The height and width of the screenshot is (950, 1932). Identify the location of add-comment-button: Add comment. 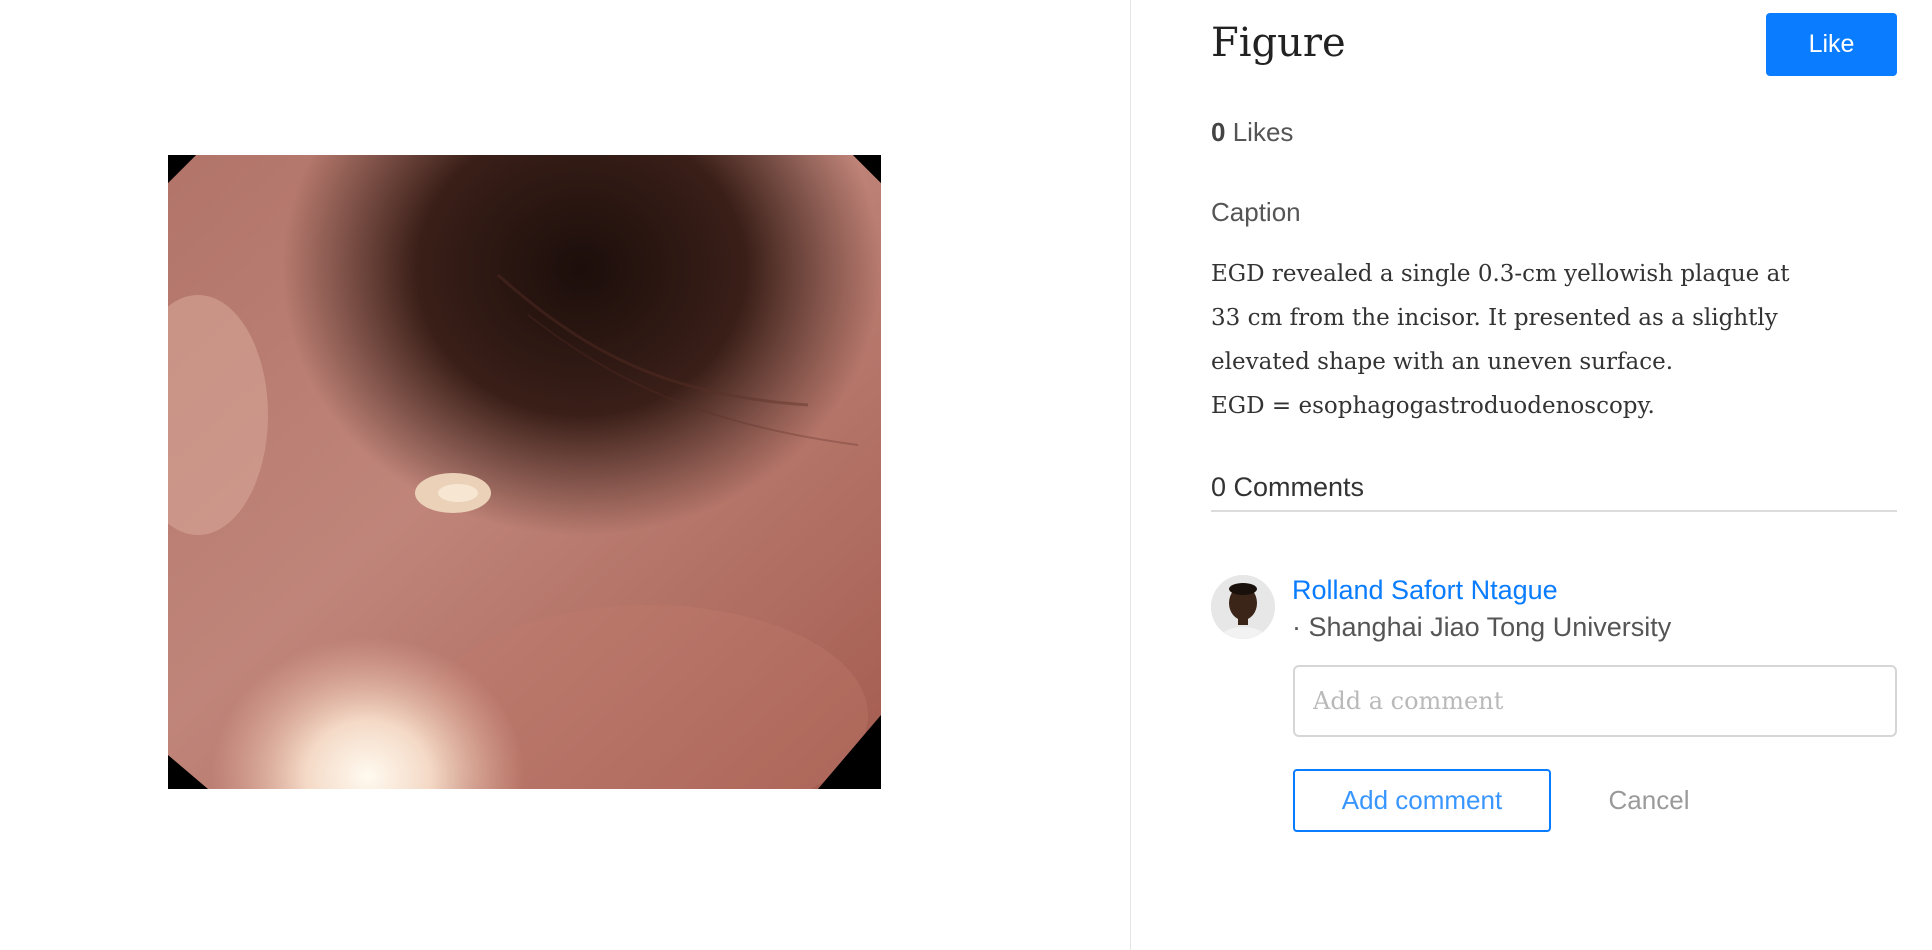
(1422, 800).